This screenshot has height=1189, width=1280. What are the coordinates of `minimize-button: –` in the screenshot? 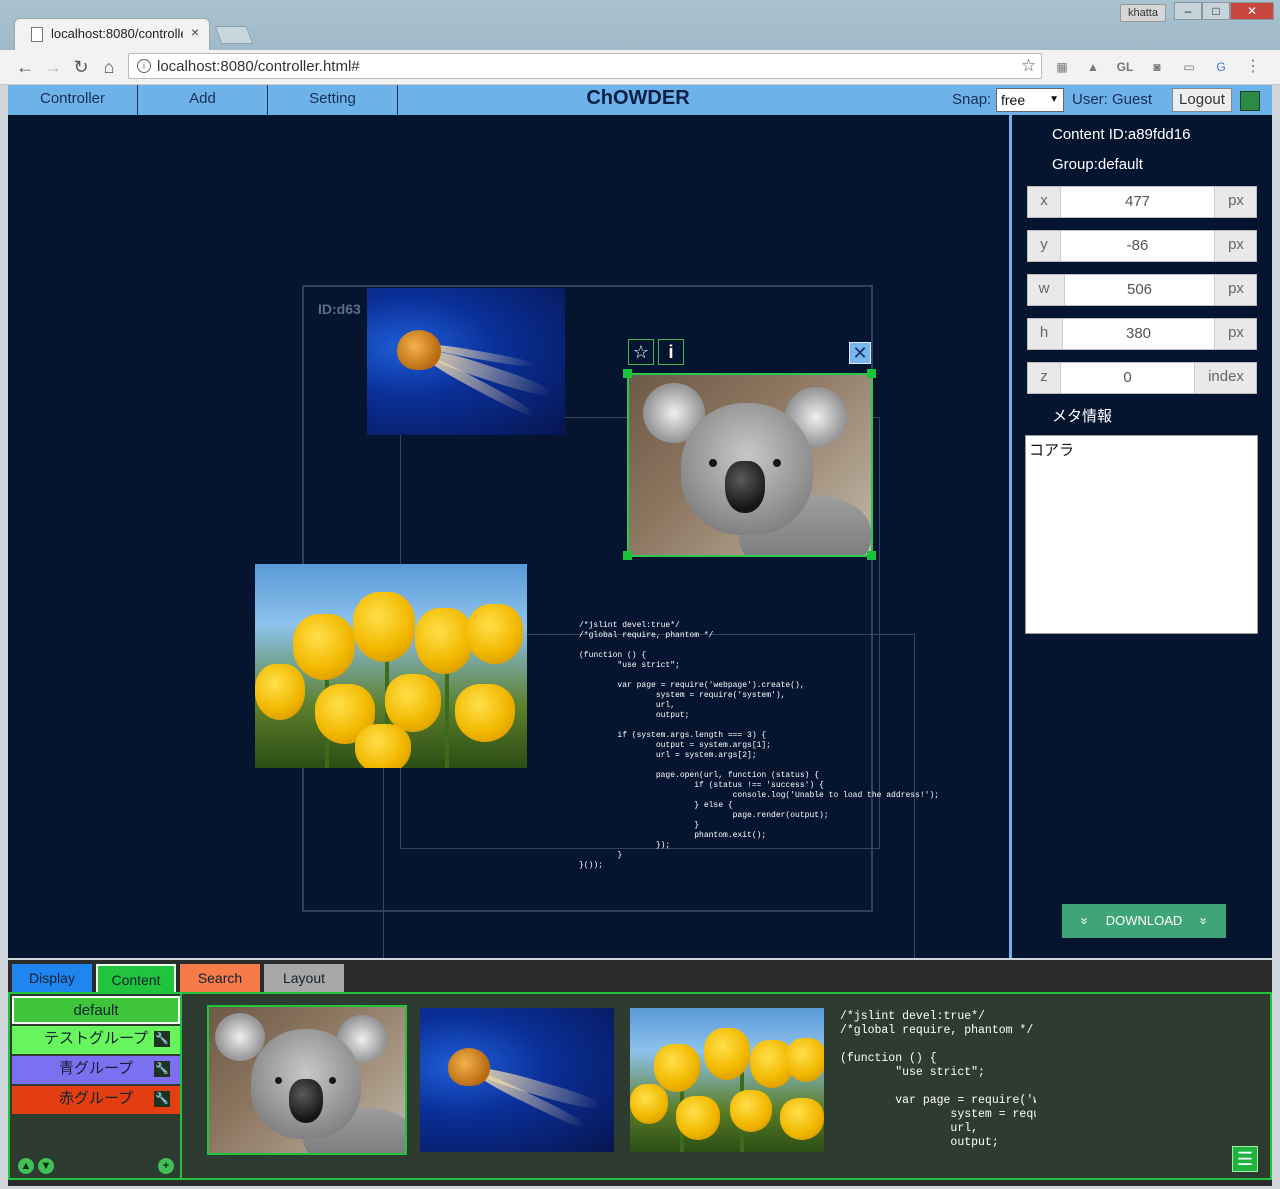 It's located at (1188, 11).